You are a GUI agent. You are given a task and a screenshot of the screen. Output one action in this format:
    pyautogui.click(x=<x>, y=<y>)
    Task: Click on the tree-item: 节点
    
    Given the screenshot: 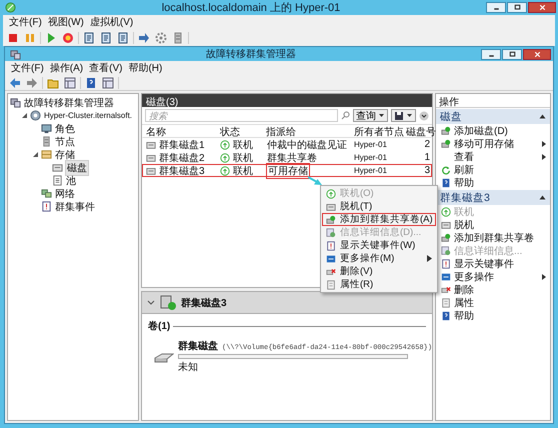 What is the action you would take?
    pyautogui.click(x=65, y=141)
    